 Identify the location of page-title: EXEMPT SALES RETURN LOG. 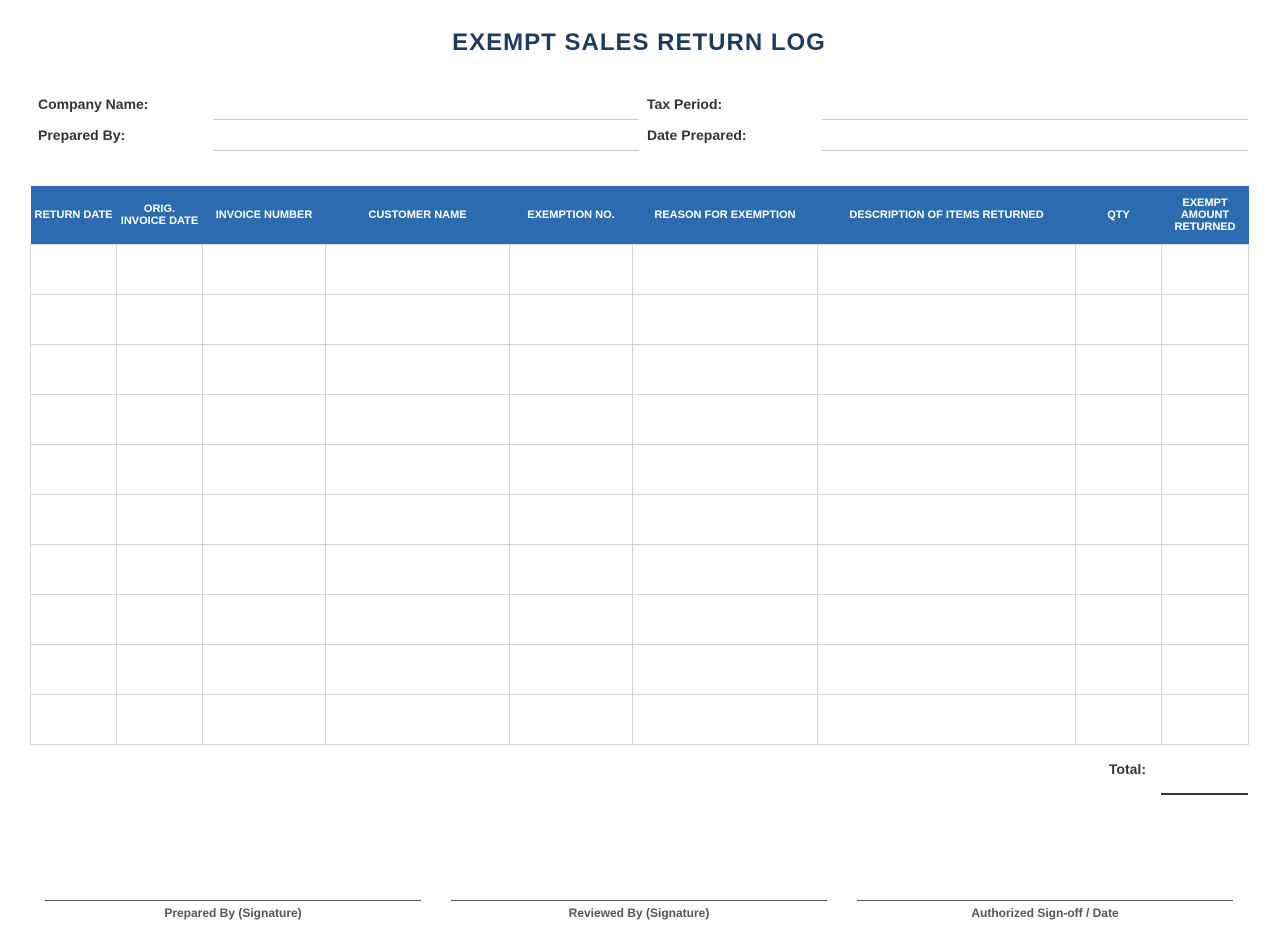
(639, 42).